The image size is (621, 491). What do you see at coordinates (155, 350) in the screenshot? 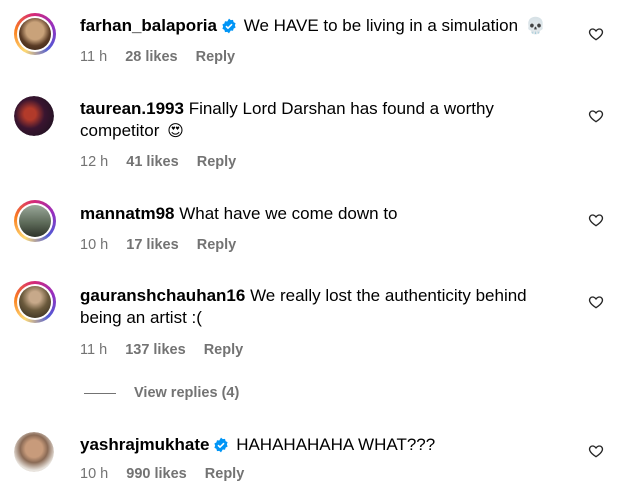
I see `comment-likes: 137 likes` at bounding box center [155, 350].